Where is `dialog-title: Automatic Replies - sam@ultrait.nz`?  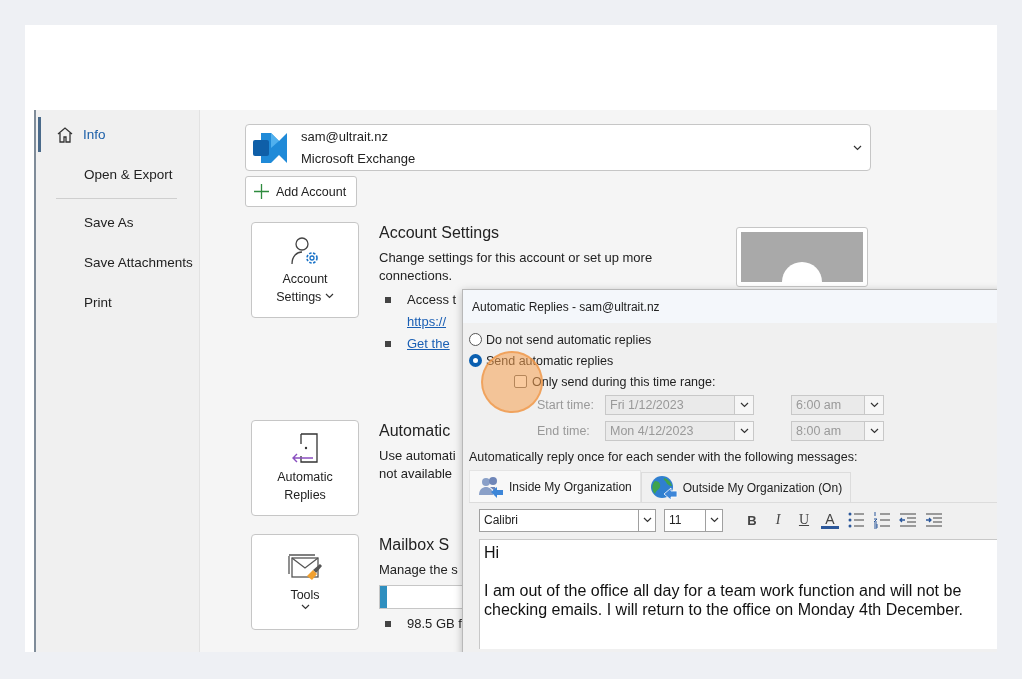
dialog-title: Automatic Replies - sam@ultrait.nz is located at coordinates (566, 306).